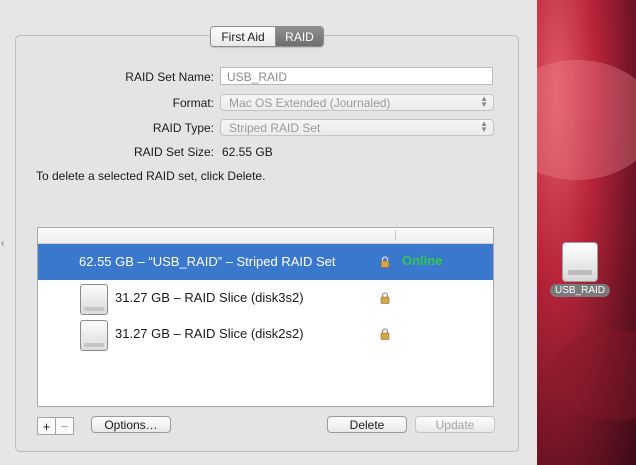 The width and height of the screenshot is (636, 465). I want to click on row-label: 62.55 GB – “USB_RAID” – Striped RAID Set, so click(207, 261).